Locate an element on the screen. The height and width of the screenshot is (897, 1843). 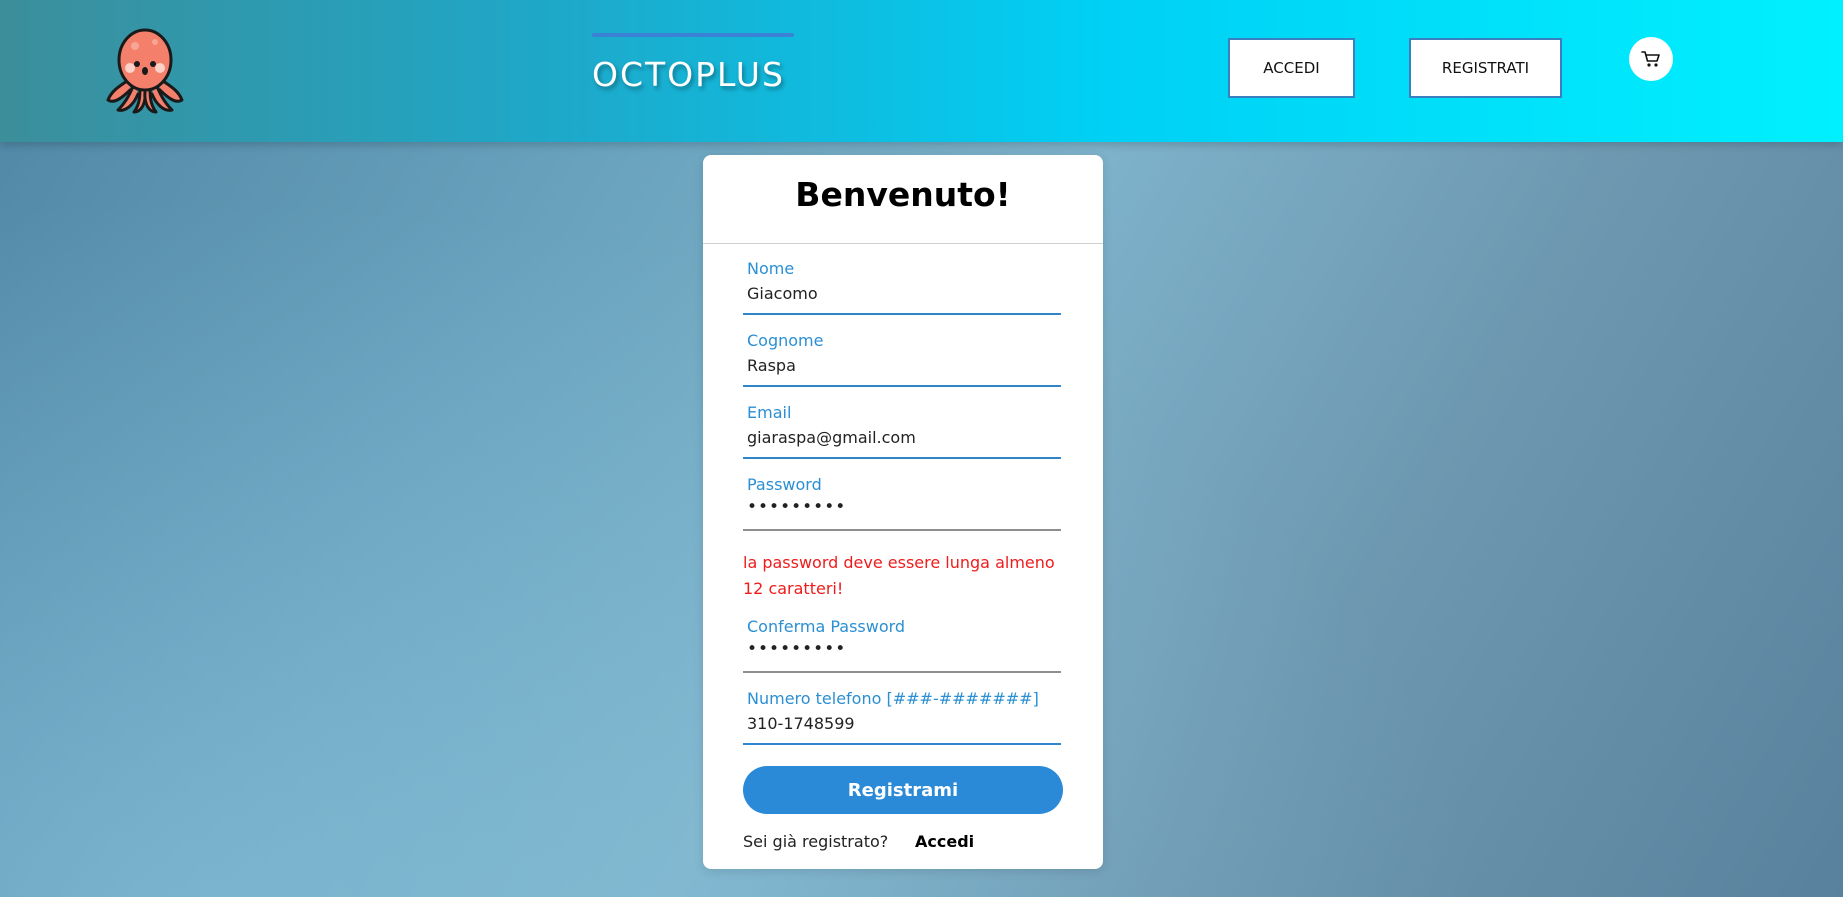
register-button: REGISTRATI is located at coordinates (1485, 68).